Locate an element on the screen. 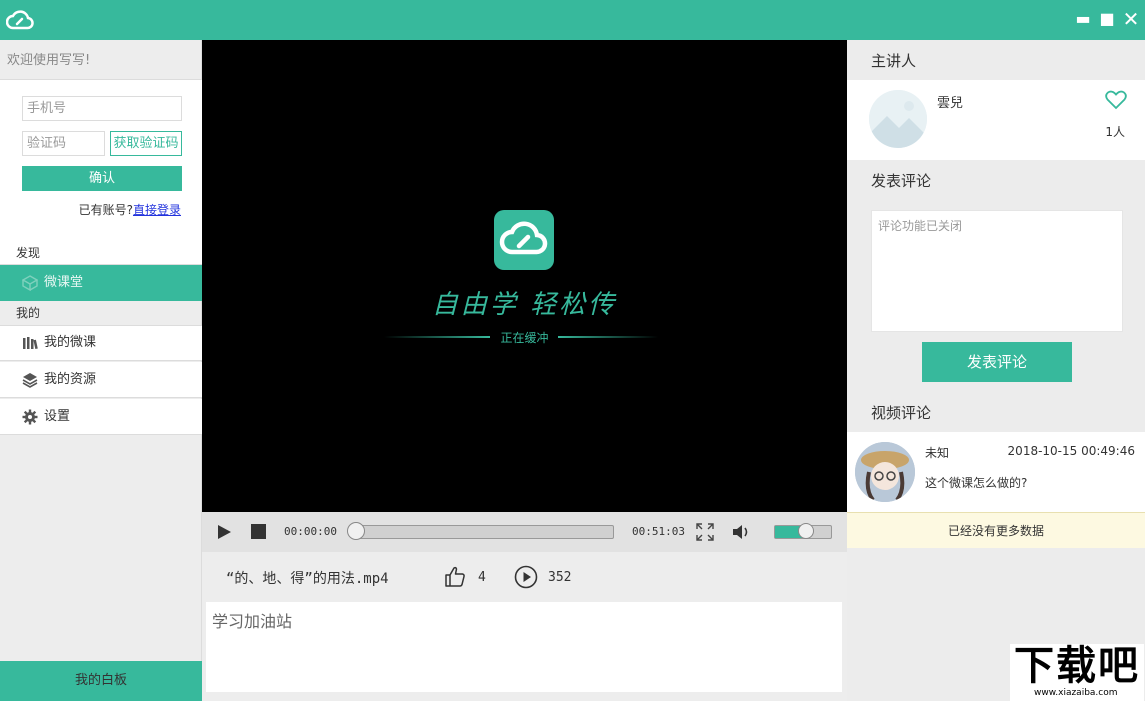  volume-knob is located at coordinates (806, 531).